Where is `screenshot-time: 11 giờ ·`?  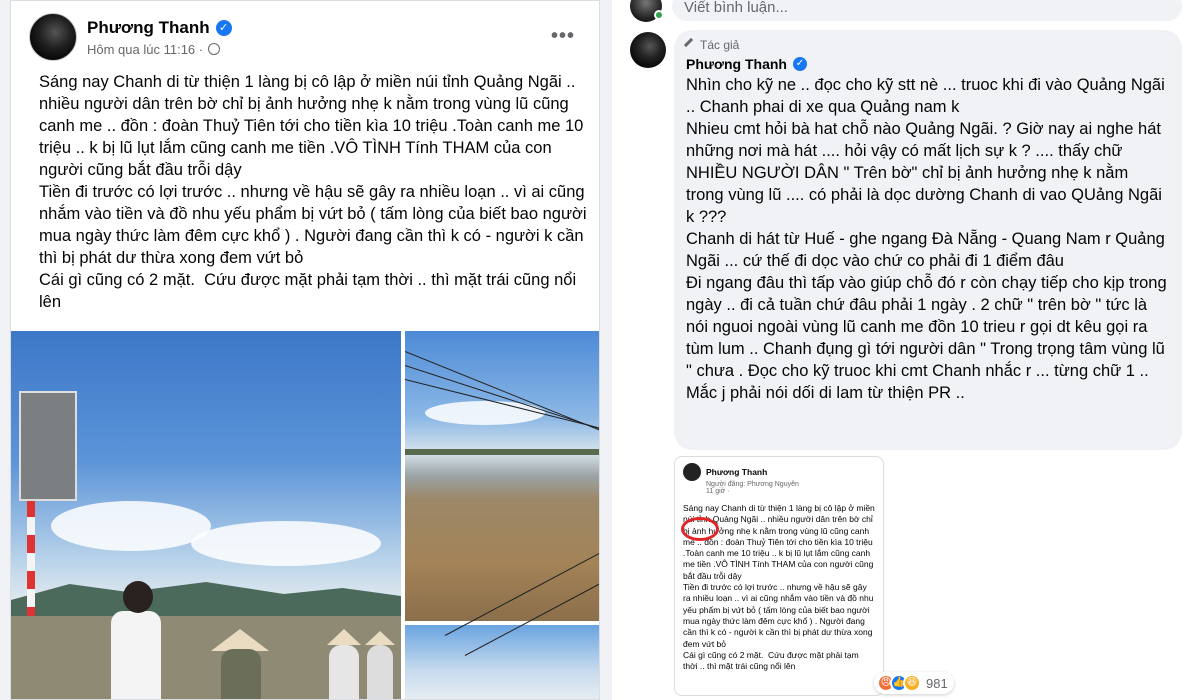 screenshot-time: 11 giờ · is located at coordinates (718, 491).